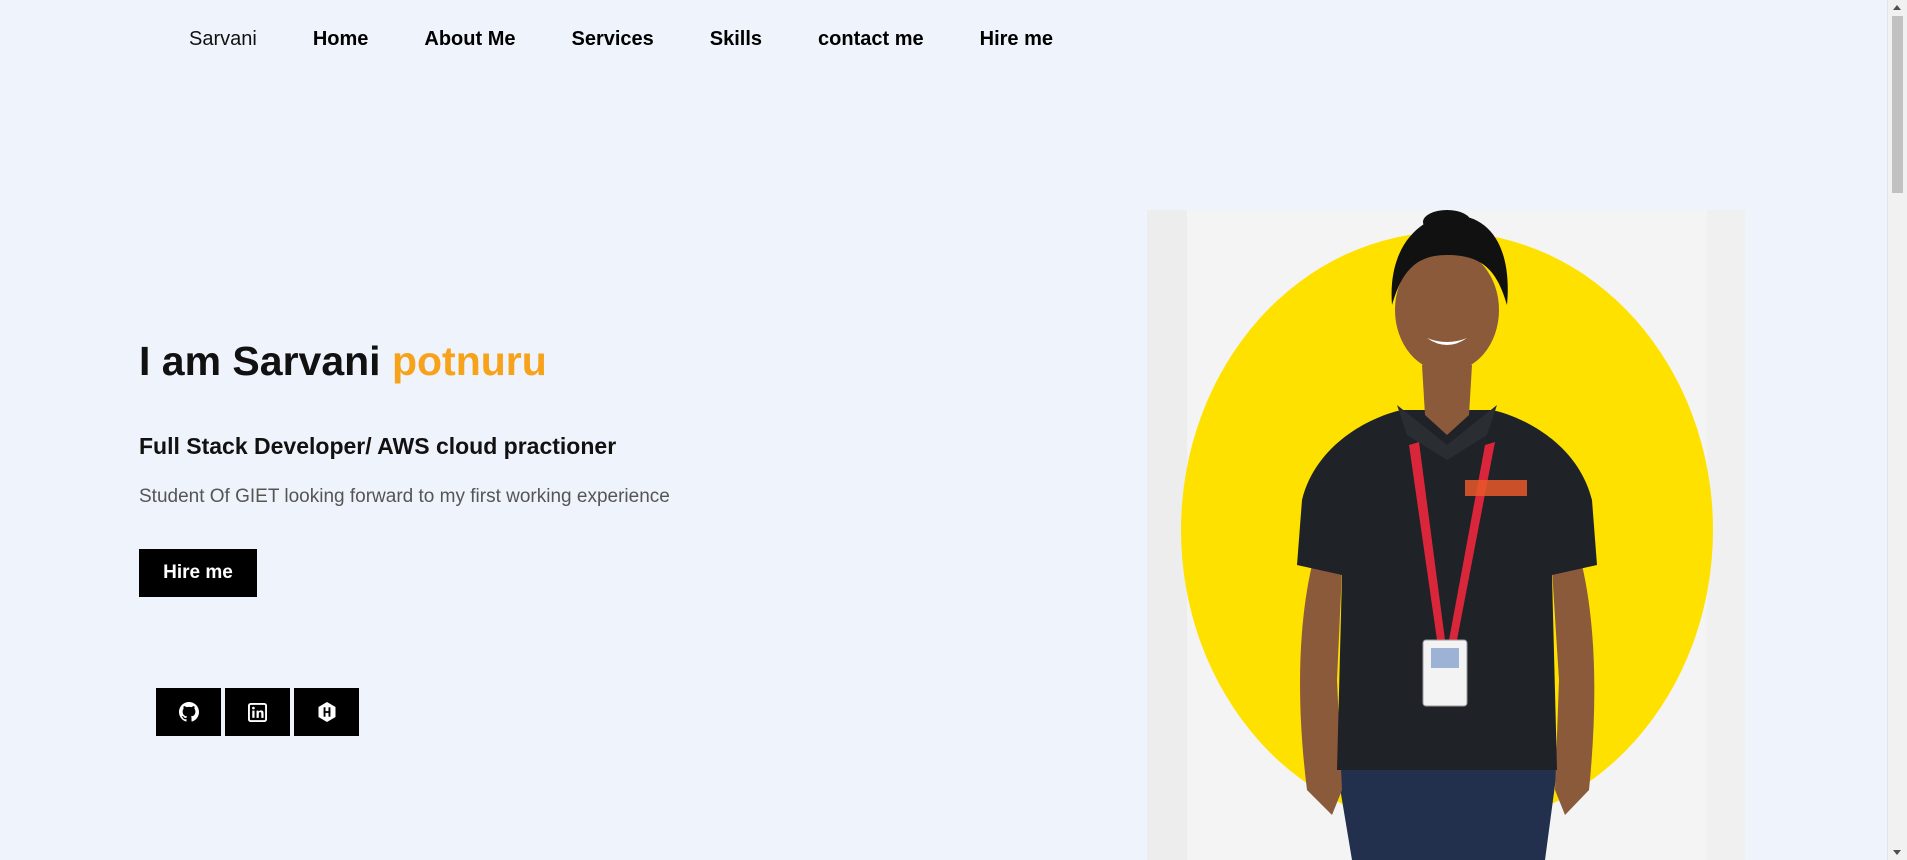 This screenshot has width=1907, height=860. Describe the element at coordinates (871, 39) in the screenshot. I see `nav-link-contact-me: contact me` at that location.